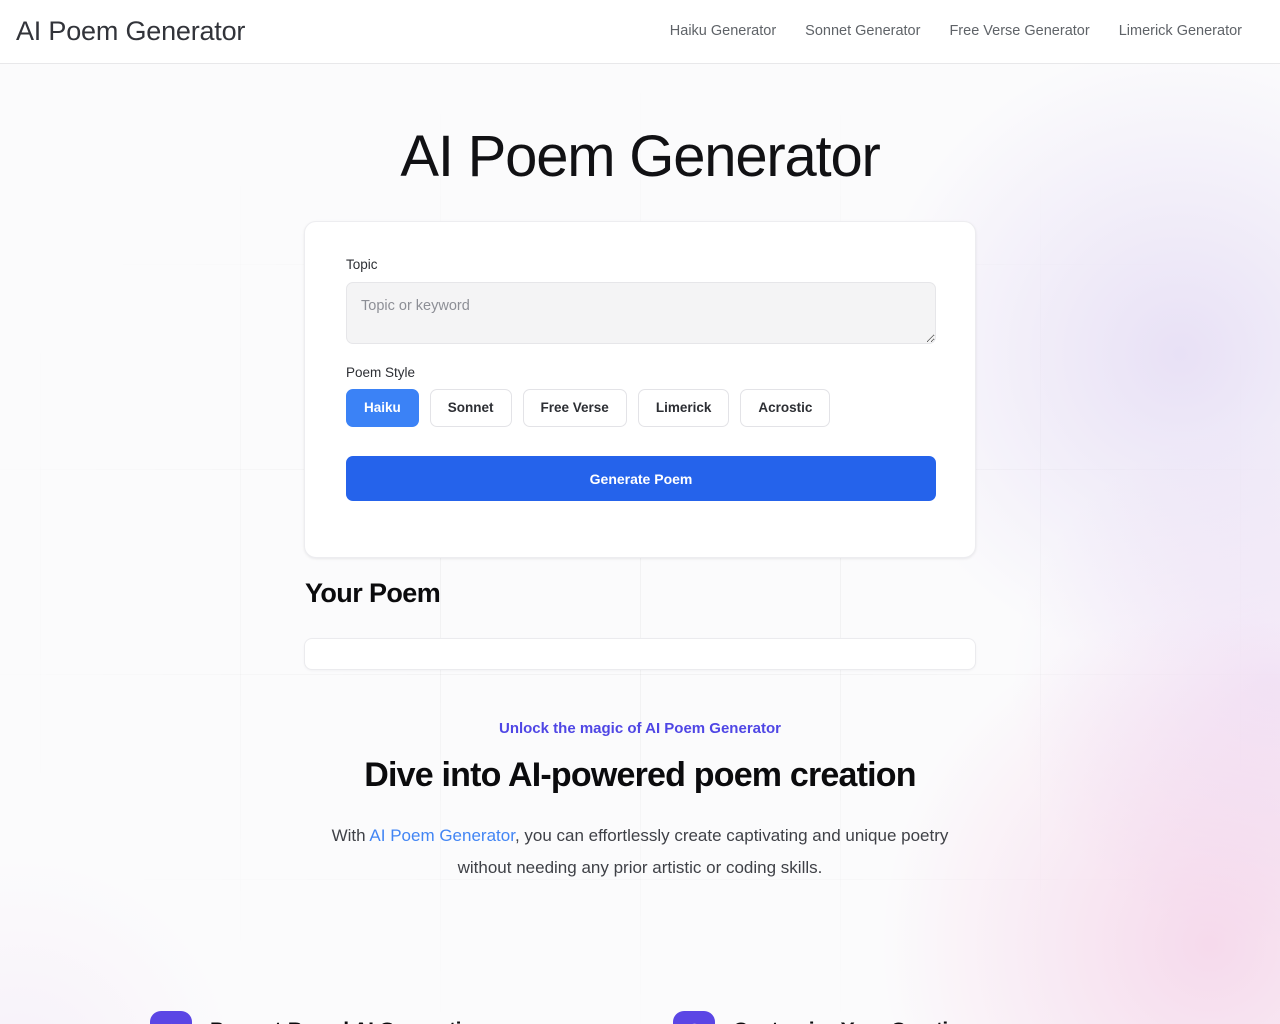  What do you see at coordinates (694, 1017) in the screenshot?
I see `palette-icon` at bounding box center [694, 1017].